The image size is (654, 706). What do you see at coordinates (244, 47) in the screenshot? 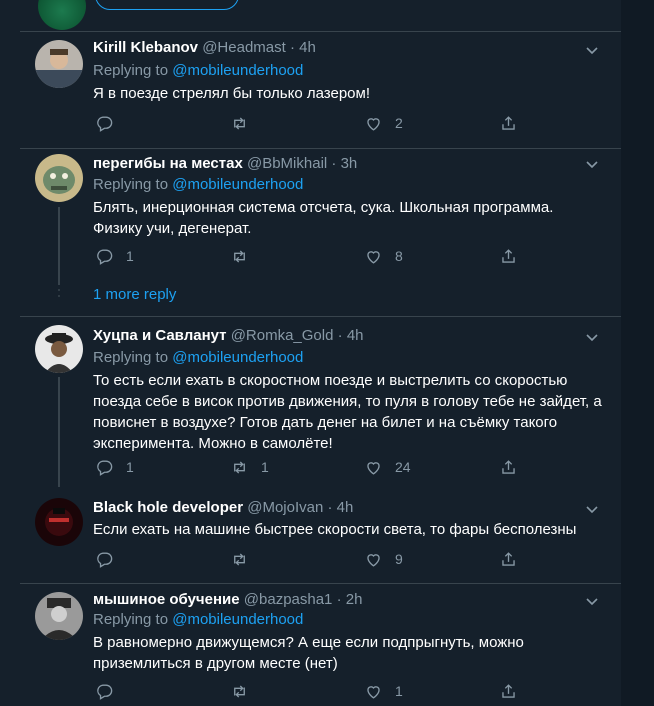
I see `user-handle: @Headmast` at bounding box center [244, 47].